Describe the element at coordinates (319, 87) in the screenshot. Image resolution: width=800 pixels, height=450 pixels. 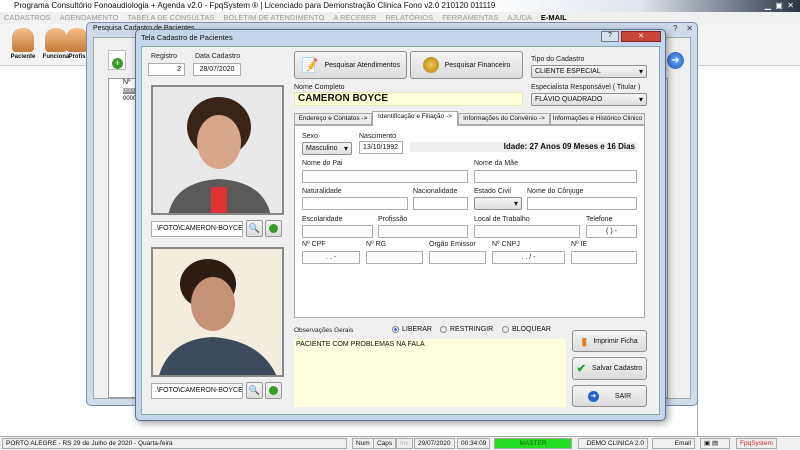
I see `nome-label: Nome Completo` at that location.